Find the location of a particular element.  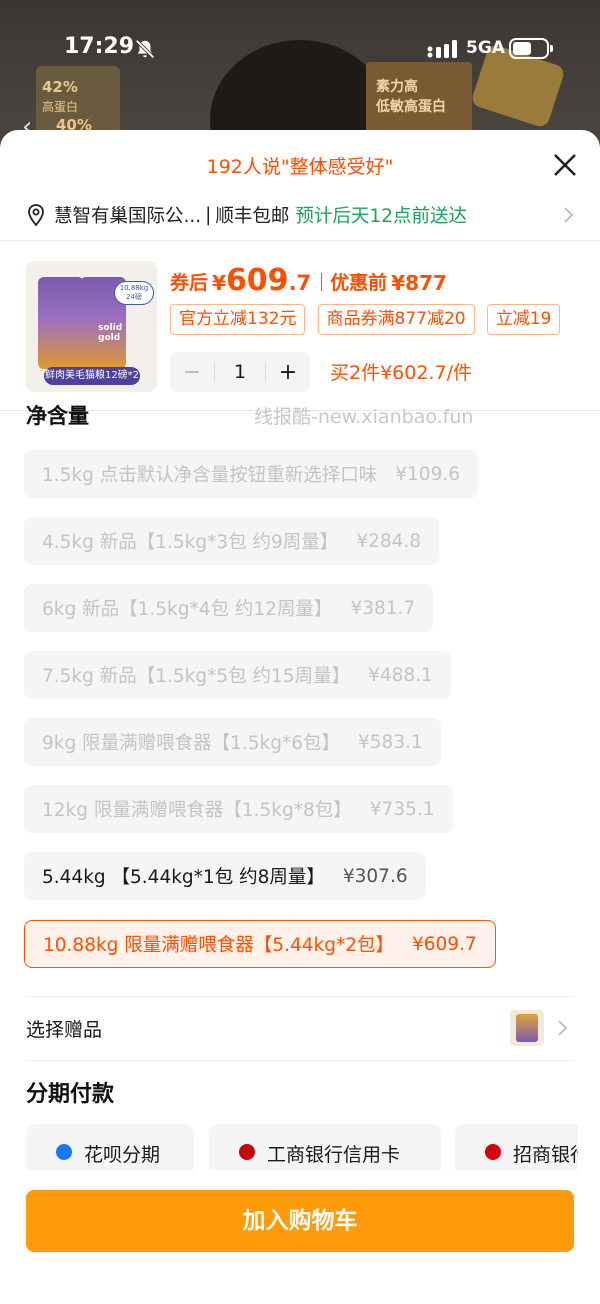

battery-level is located at coordinates (522, 48).